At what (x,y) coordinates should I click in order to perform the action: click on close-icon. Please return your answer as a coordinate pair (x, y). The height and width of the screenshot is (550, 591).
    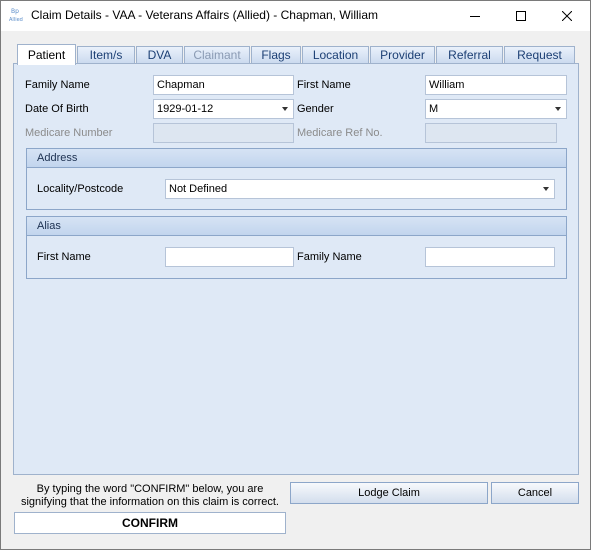
    Looking at the image, I should click on (567, 16).